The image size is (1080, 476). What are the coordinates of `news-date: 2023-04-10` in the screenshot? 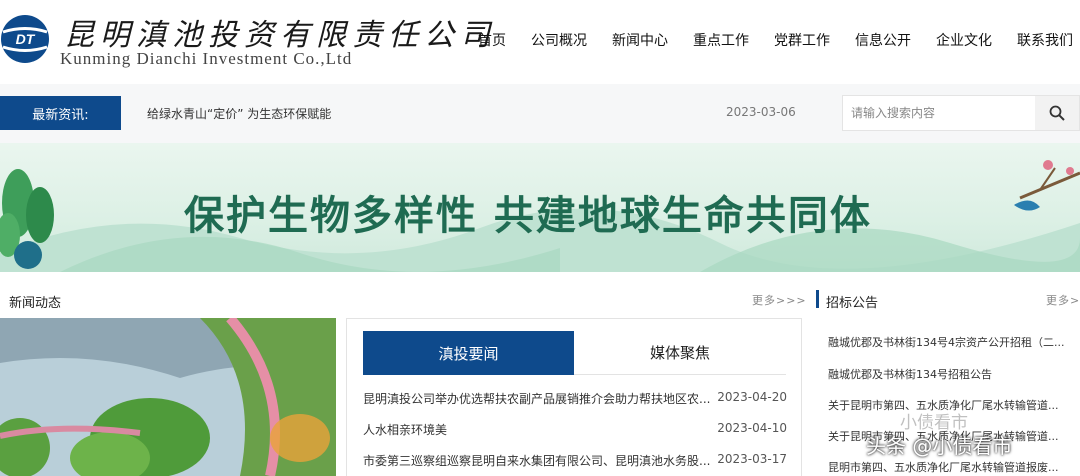 It's located at (752, 428).